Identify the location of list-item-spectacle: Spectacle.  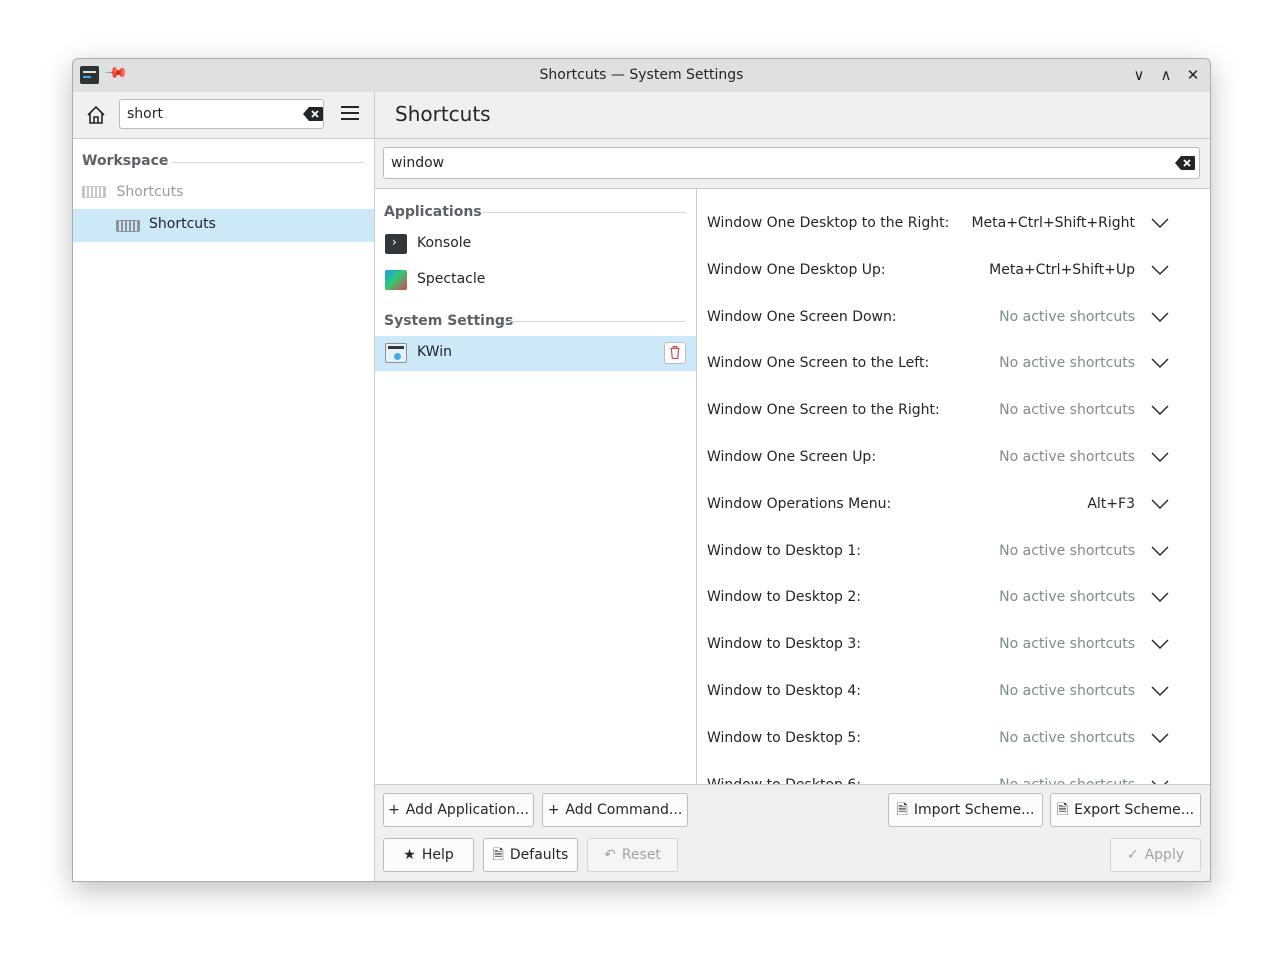
(535, 280).